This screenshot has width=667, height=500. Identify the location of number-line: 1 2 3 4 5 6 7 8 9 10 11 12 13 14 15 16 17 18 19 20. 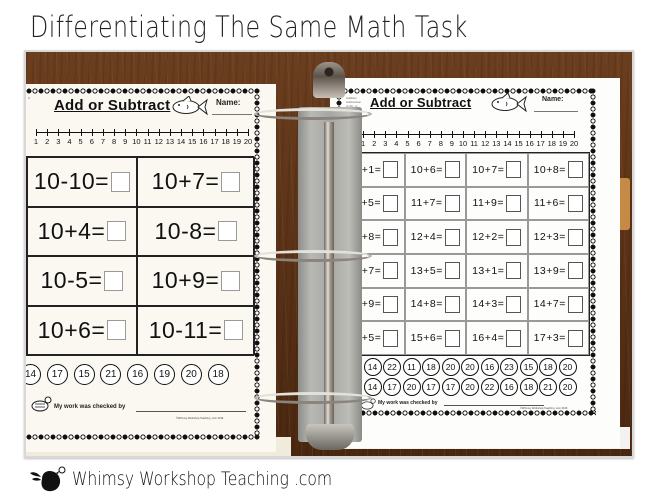
(143, 137).